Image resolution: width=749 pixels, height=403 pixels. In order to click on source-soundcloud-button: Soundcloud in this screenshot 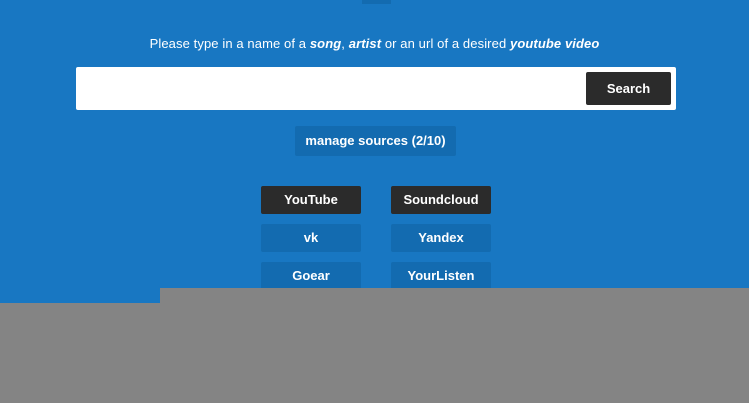, I will do `click(441, 200)`.